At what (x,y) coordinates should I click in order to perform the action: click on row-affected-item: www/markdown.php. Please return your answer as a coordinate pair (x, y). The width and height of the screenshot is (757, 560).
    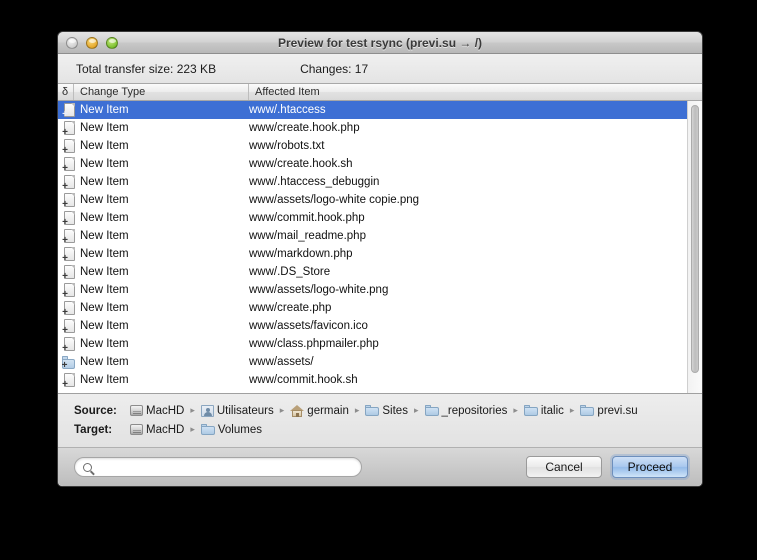
    Looking at the image, I should click on (301, 254).